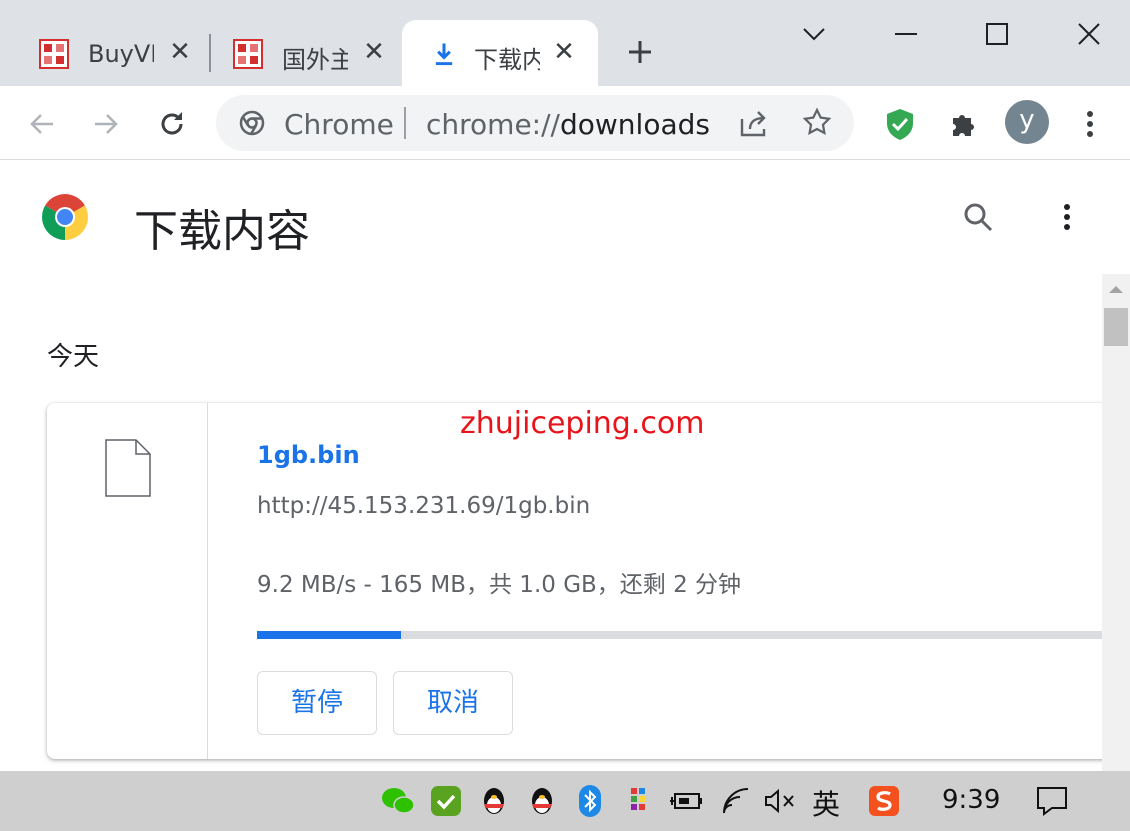 The image size is (1130, 831). I want to click on new-tab-button, so click(640, 52).